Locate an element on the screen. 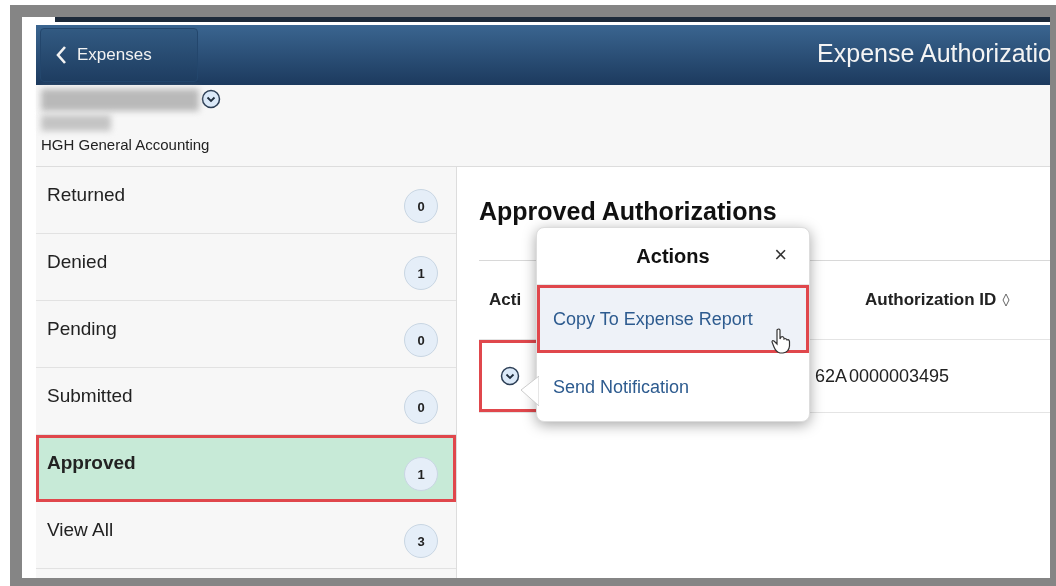 The width and height of the screenshot is (1056, 586). table-cell: 0000003495 is located at coordinates (899, 376).